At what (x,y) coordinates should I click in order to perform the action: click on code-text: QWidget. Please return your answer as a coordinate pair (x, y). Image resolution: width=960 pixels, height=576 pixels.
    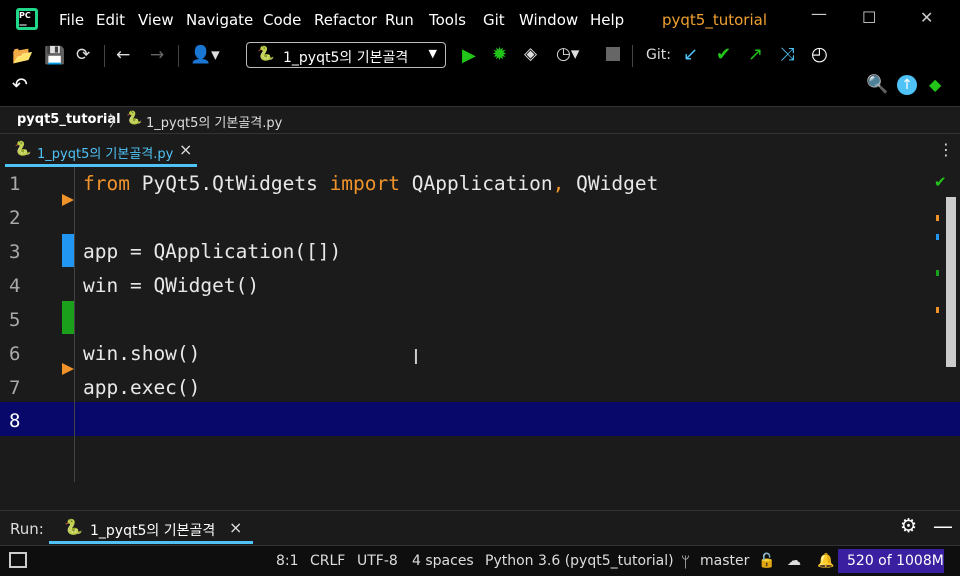
    Looking at the image, I should click on (611, 183).